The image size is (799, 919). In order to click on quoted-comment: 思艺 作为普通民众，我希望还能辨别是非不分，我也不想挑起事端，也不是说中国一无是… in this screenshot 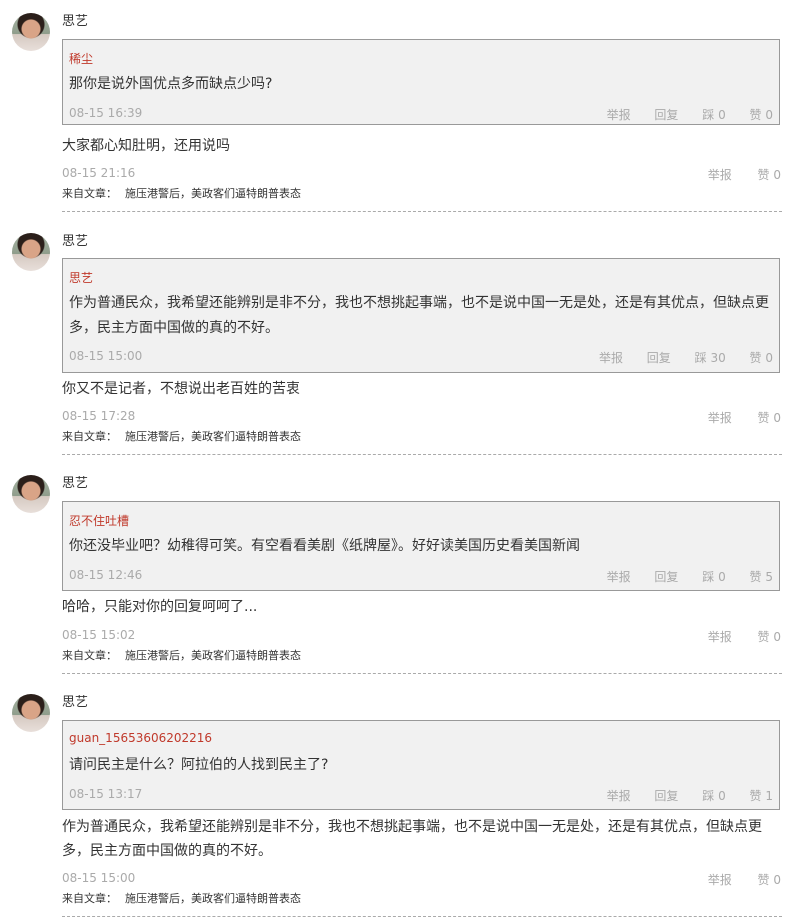, I will do `click(421, 315)`.